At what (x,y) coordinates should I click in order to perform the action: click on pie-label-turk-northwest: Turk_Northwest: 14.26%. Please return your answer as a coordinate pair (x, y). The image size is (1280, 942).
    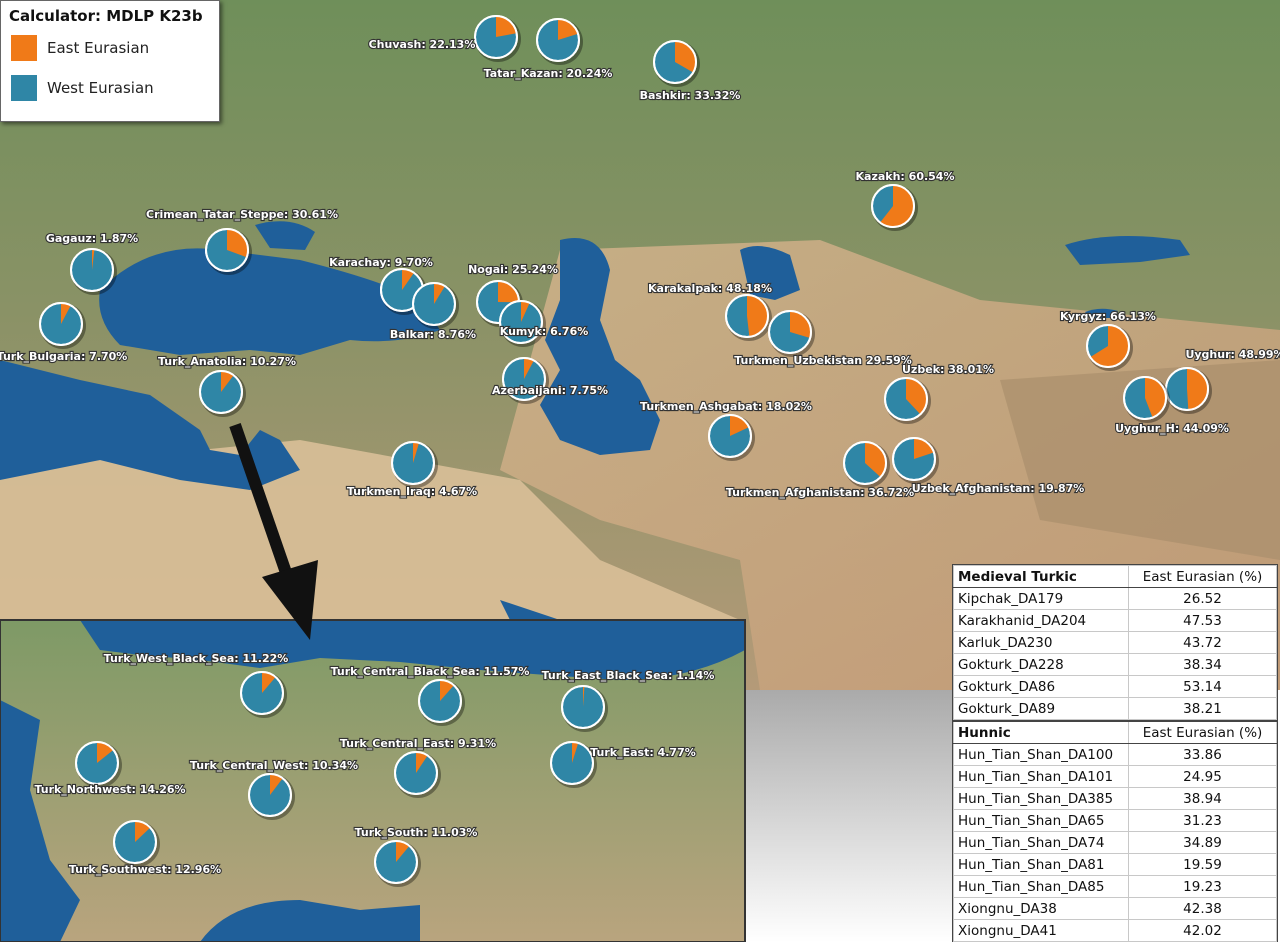
    Looking at the image, I should click on (109, 789).